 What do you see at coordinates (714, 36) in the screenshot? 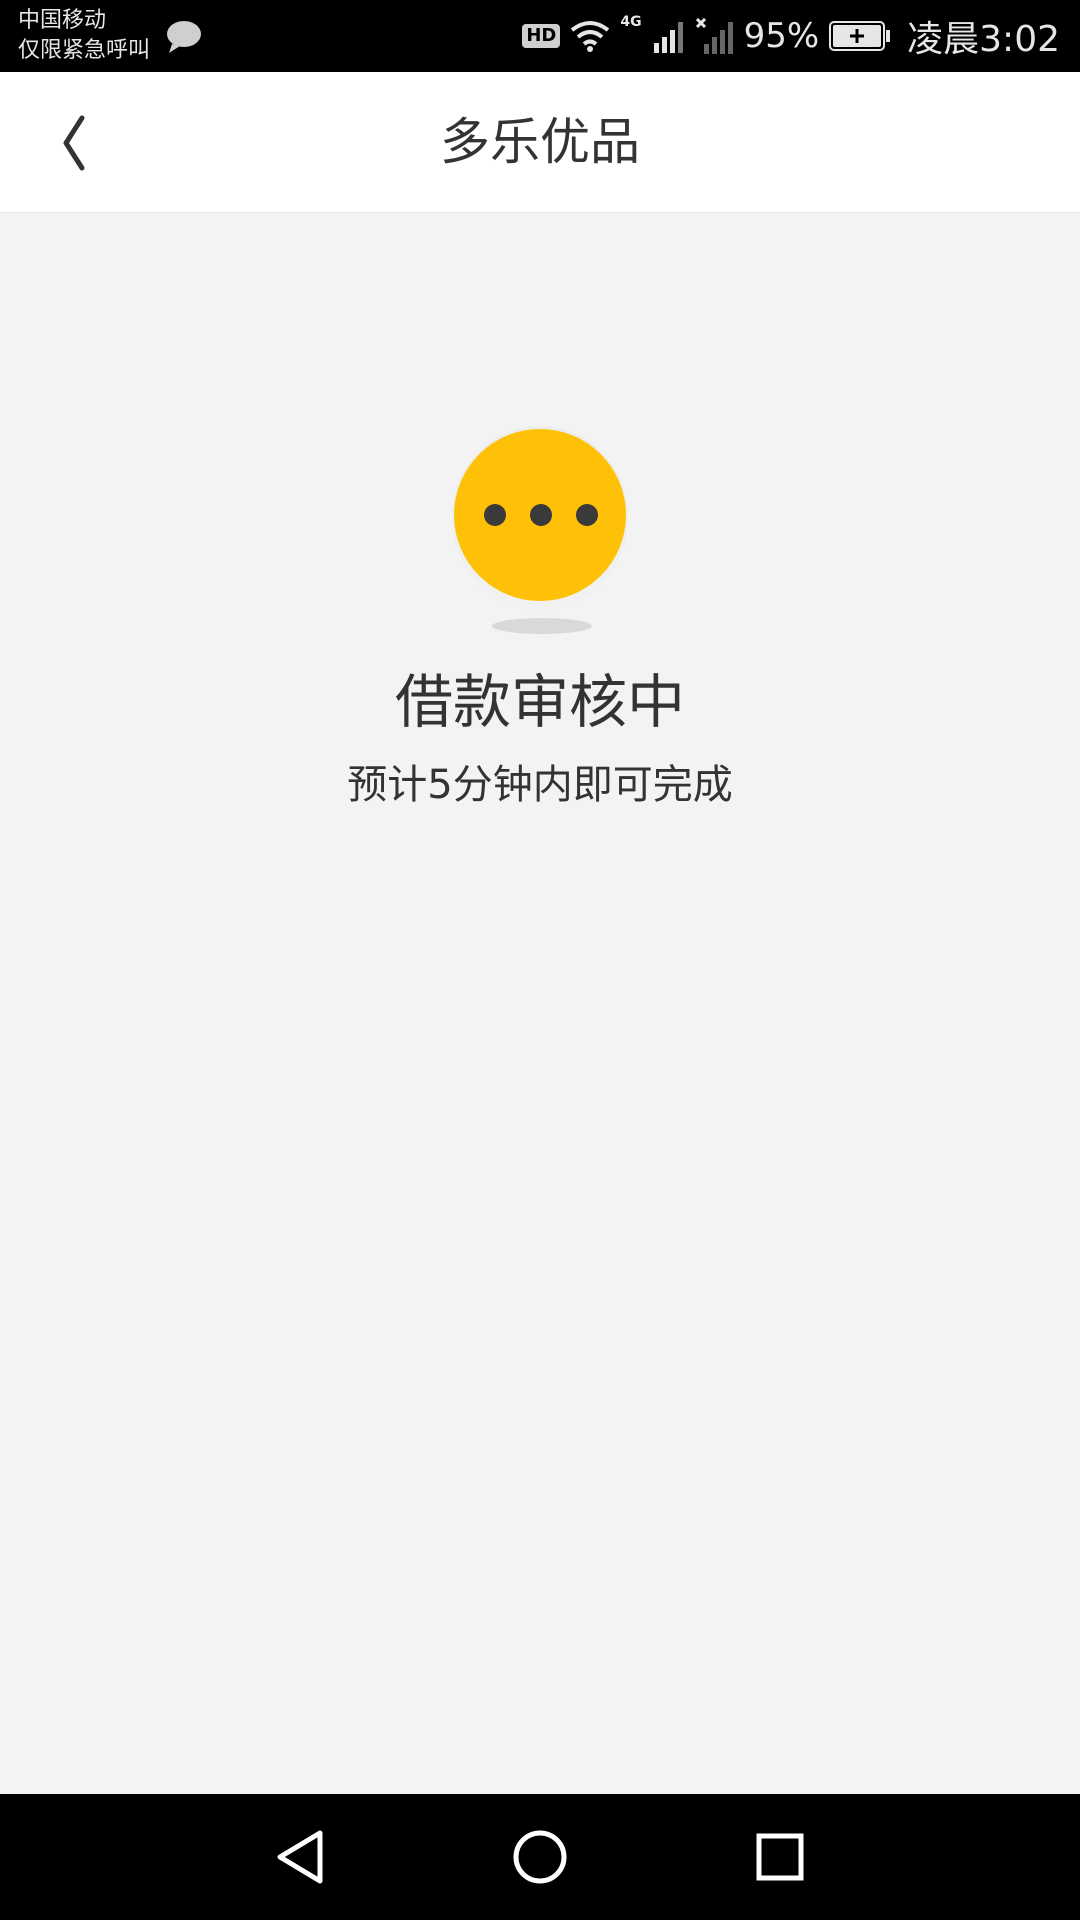
I see `no-signal-icon` at bounding box center [714, 36].